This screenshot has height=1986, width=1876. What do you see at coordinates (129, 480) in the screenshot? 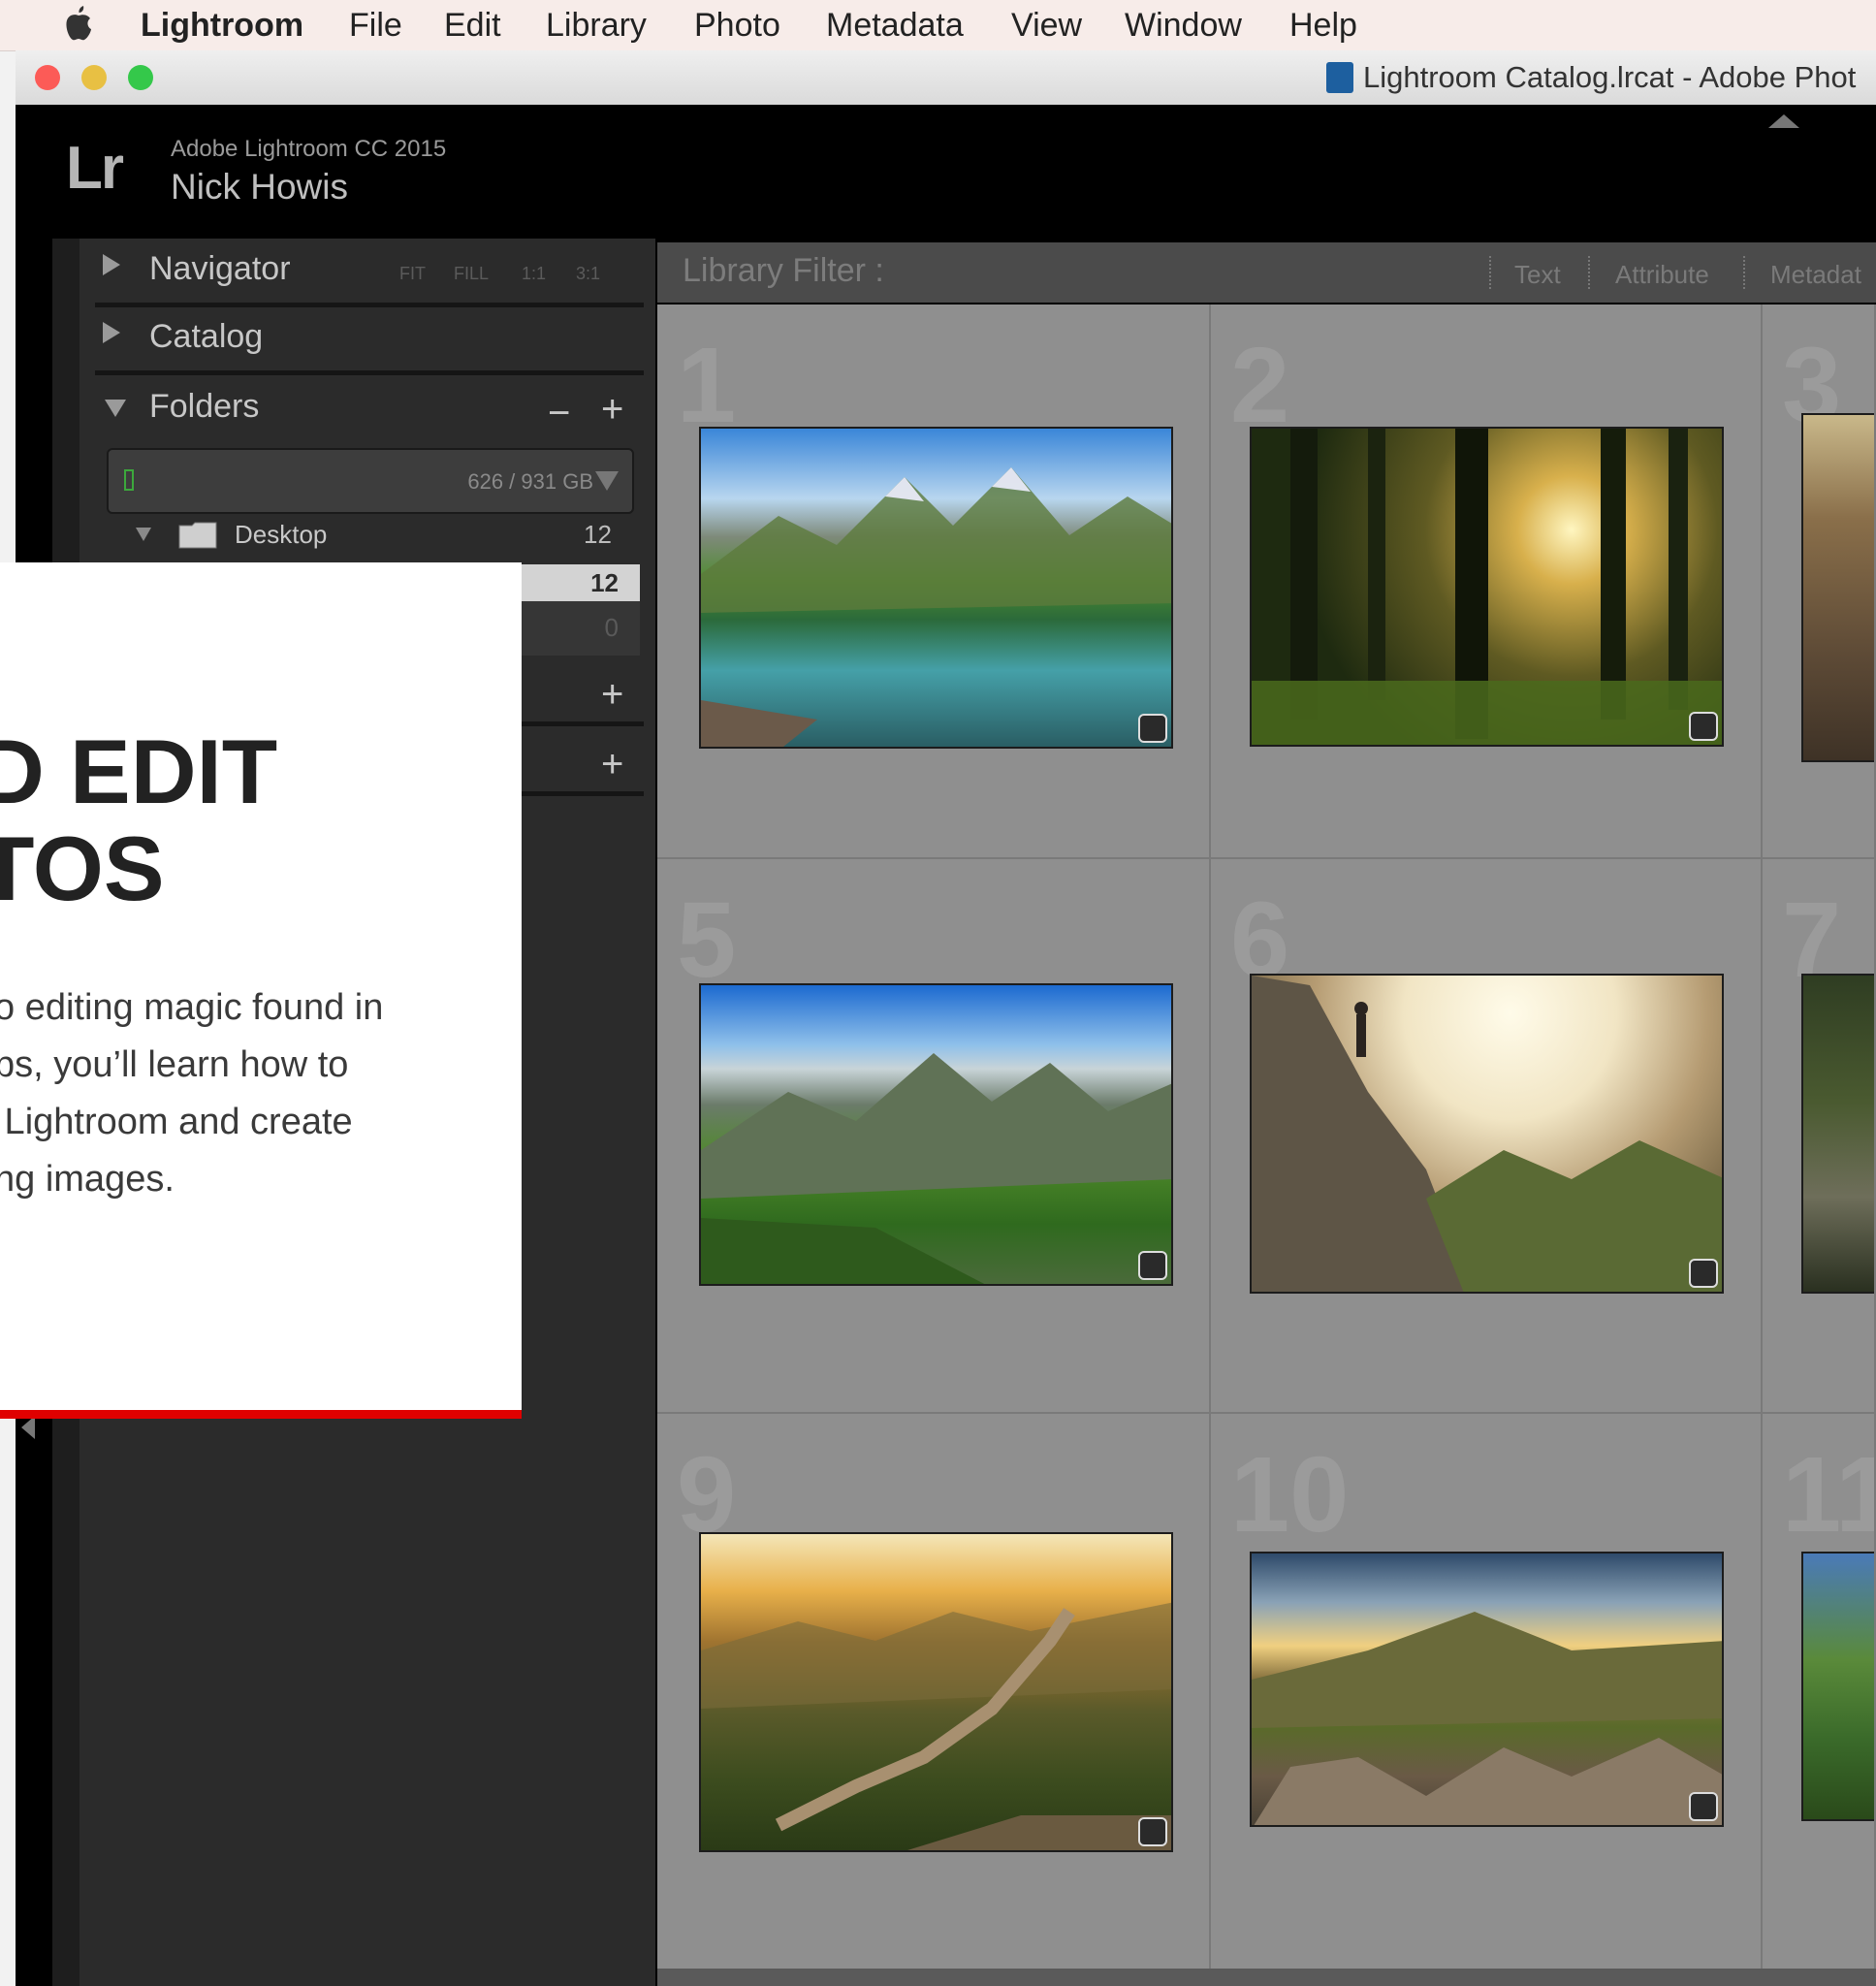
I see `disk-status-icon` at bounding box center [129, 480].